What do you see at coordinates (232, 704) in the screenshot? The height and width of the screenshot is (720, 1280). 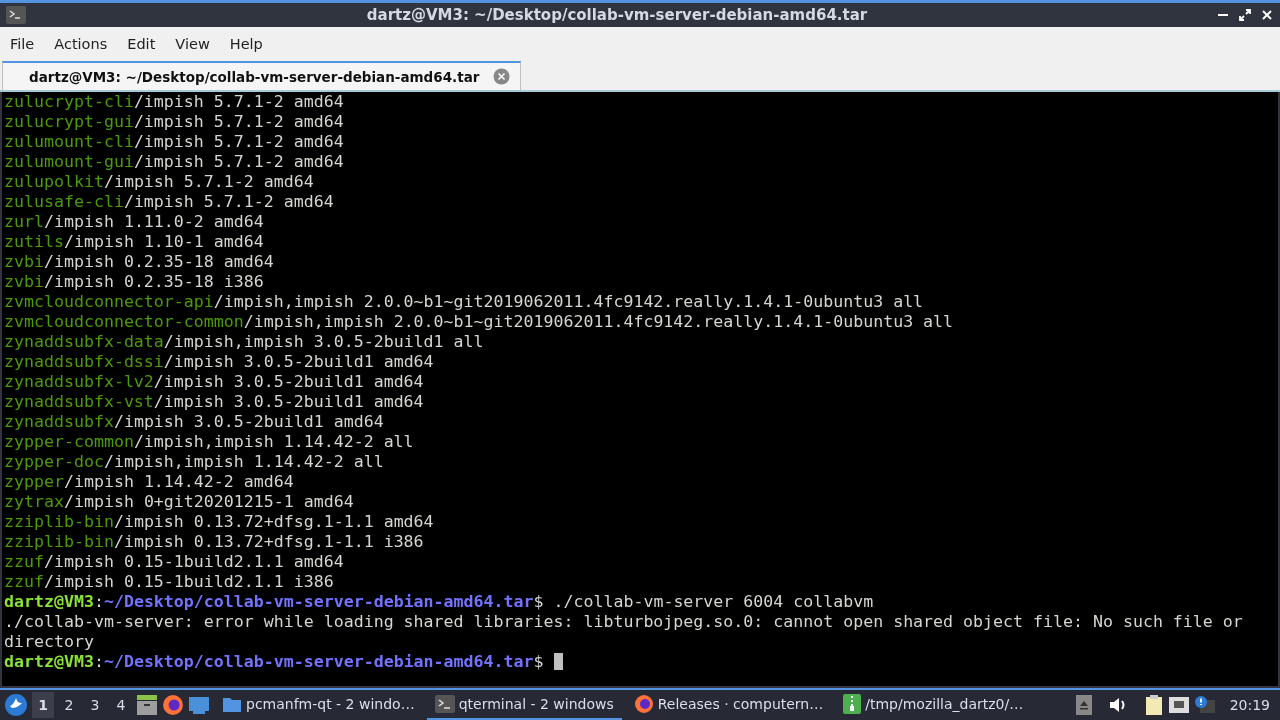 I see `folder-icon` at bounding box center [232, 704].